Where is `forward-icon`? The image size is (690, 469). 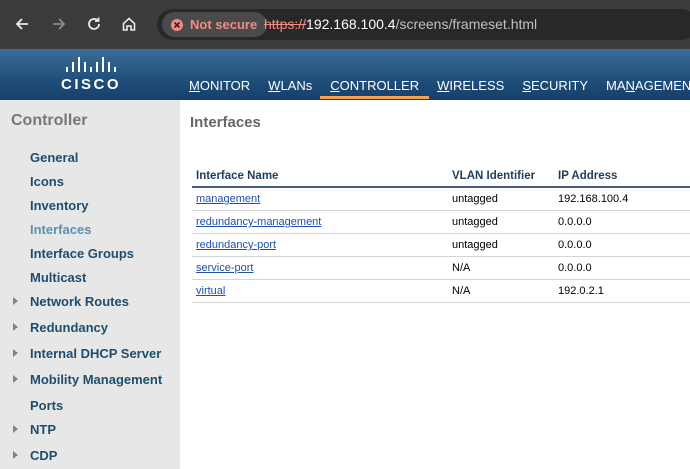 forward-icon is located at coordinates (59, 24).